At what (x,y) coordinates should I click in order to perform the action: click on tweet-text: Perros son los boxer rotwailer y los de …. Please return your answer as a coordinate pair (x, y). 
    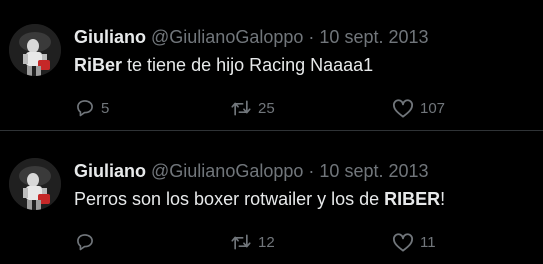
    Looking at the image, I should click on (259, 199).